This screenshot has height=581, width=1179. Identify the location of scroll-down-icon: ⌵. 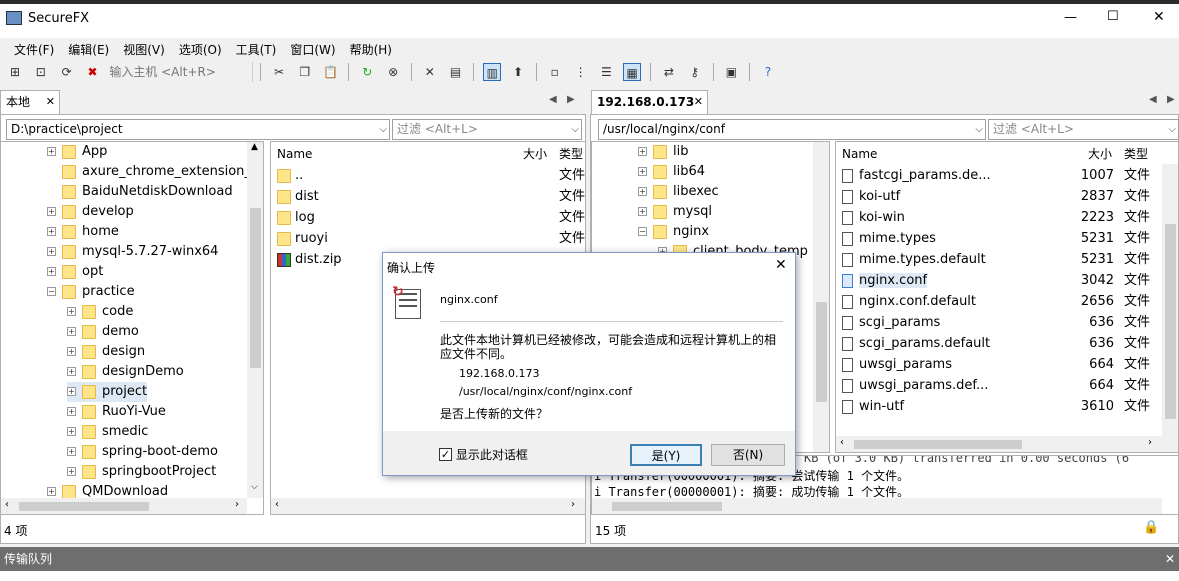
(254, 487).